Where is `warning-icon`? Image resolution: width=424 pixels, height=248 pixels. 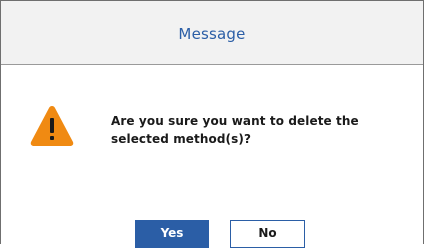 warning-icon is located at coordinates (52, 126).